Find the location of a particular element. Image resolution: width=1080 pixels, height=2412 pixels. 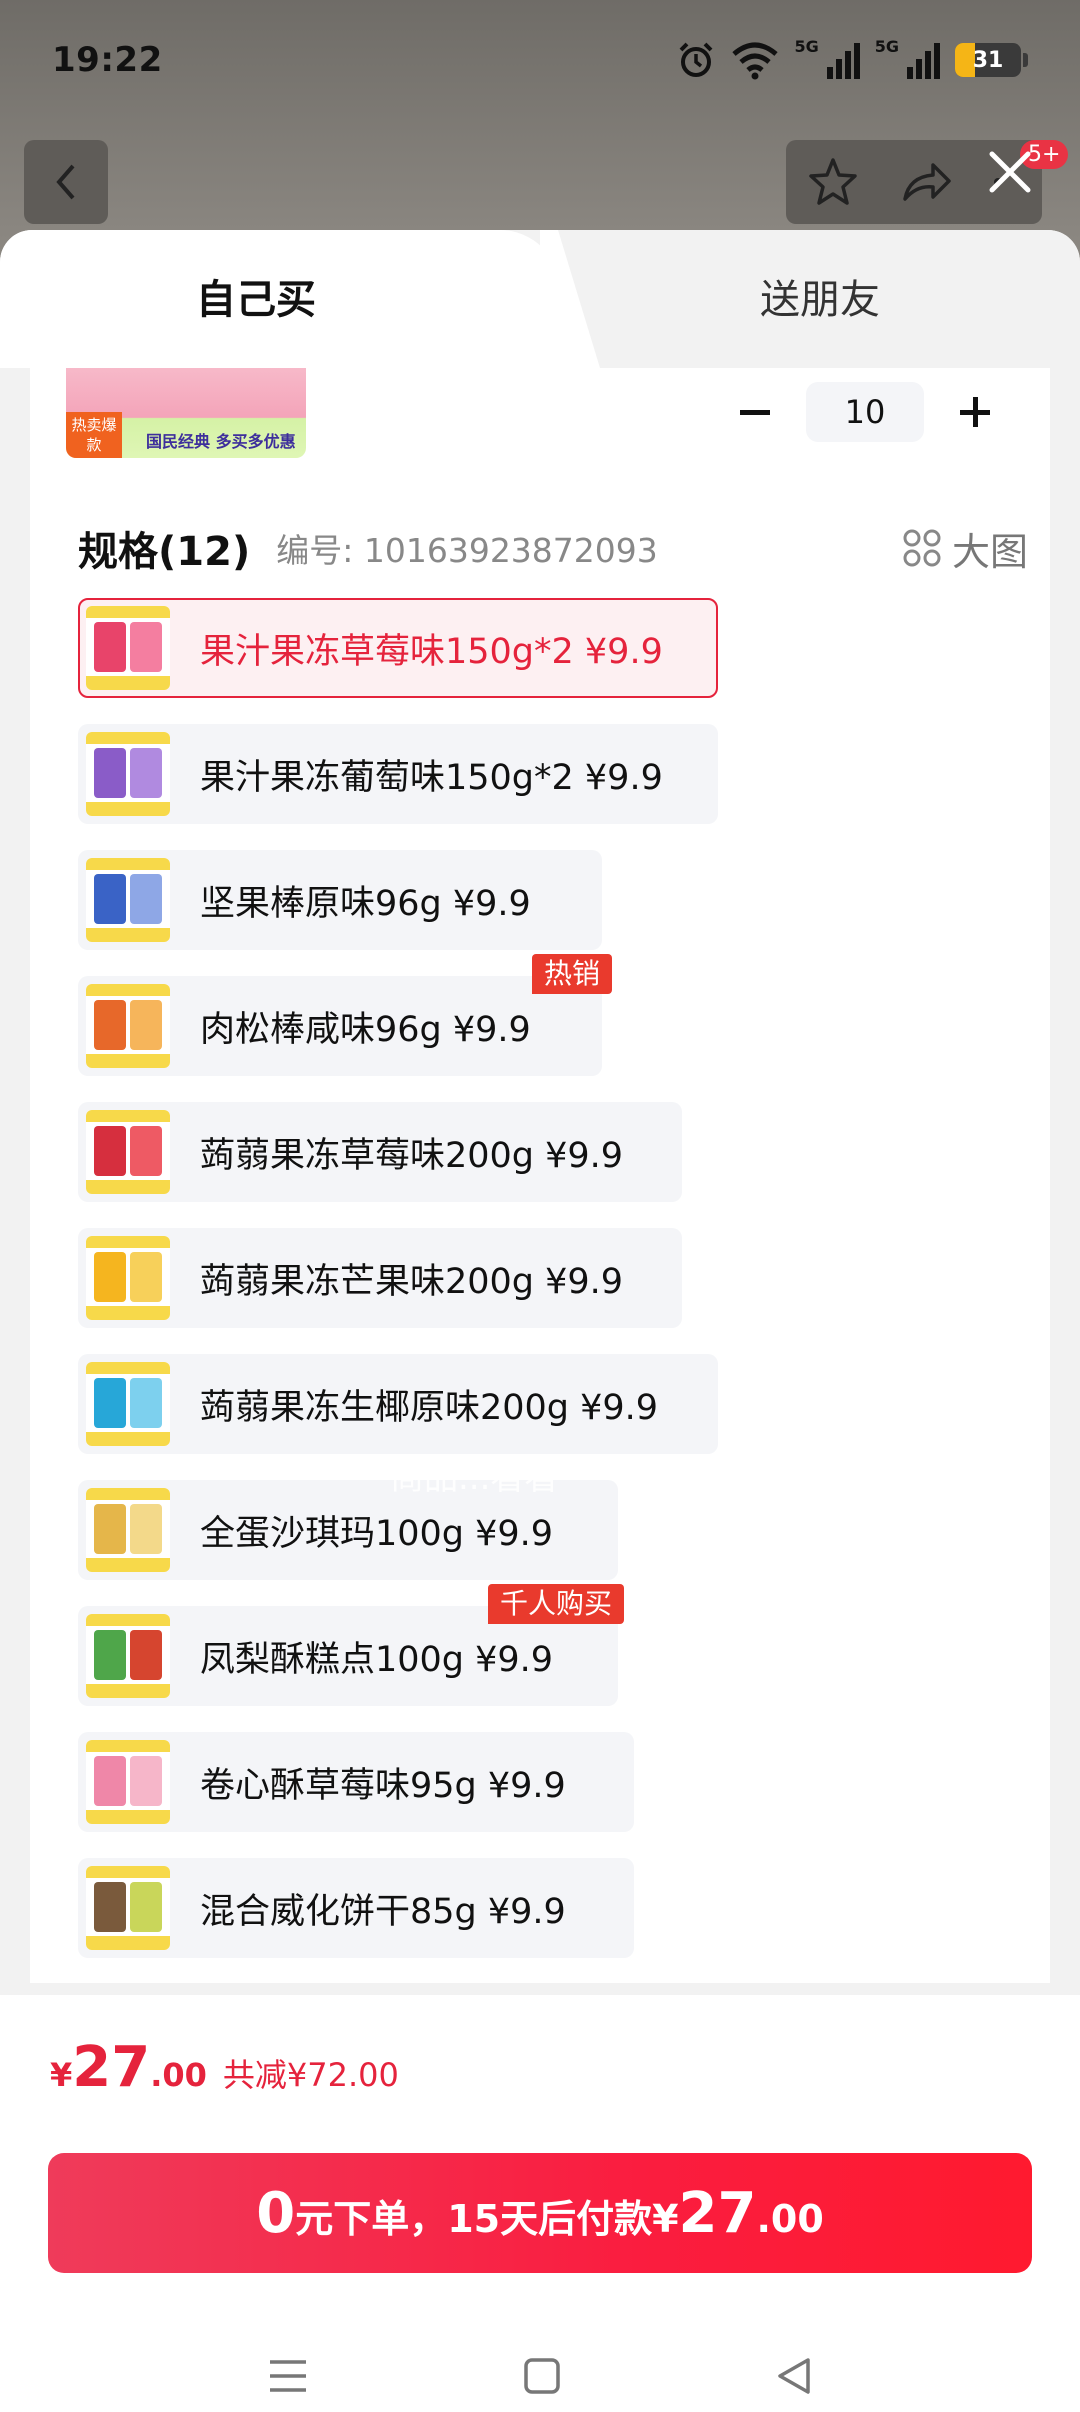

menu-icon is located at coordinates (288, 2376).